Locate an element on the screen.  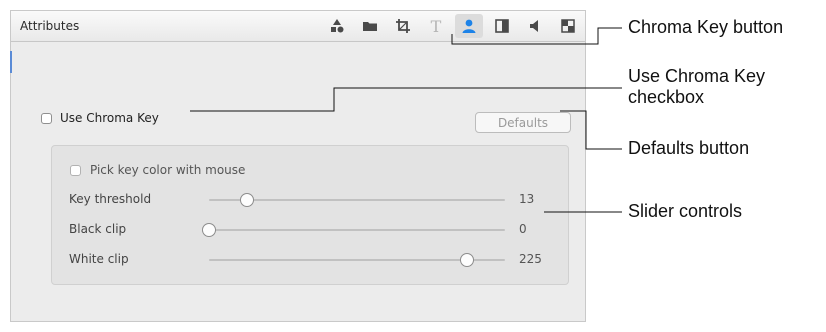
callout-defaults-button: Defaults button is located at coordinates (689, 148).